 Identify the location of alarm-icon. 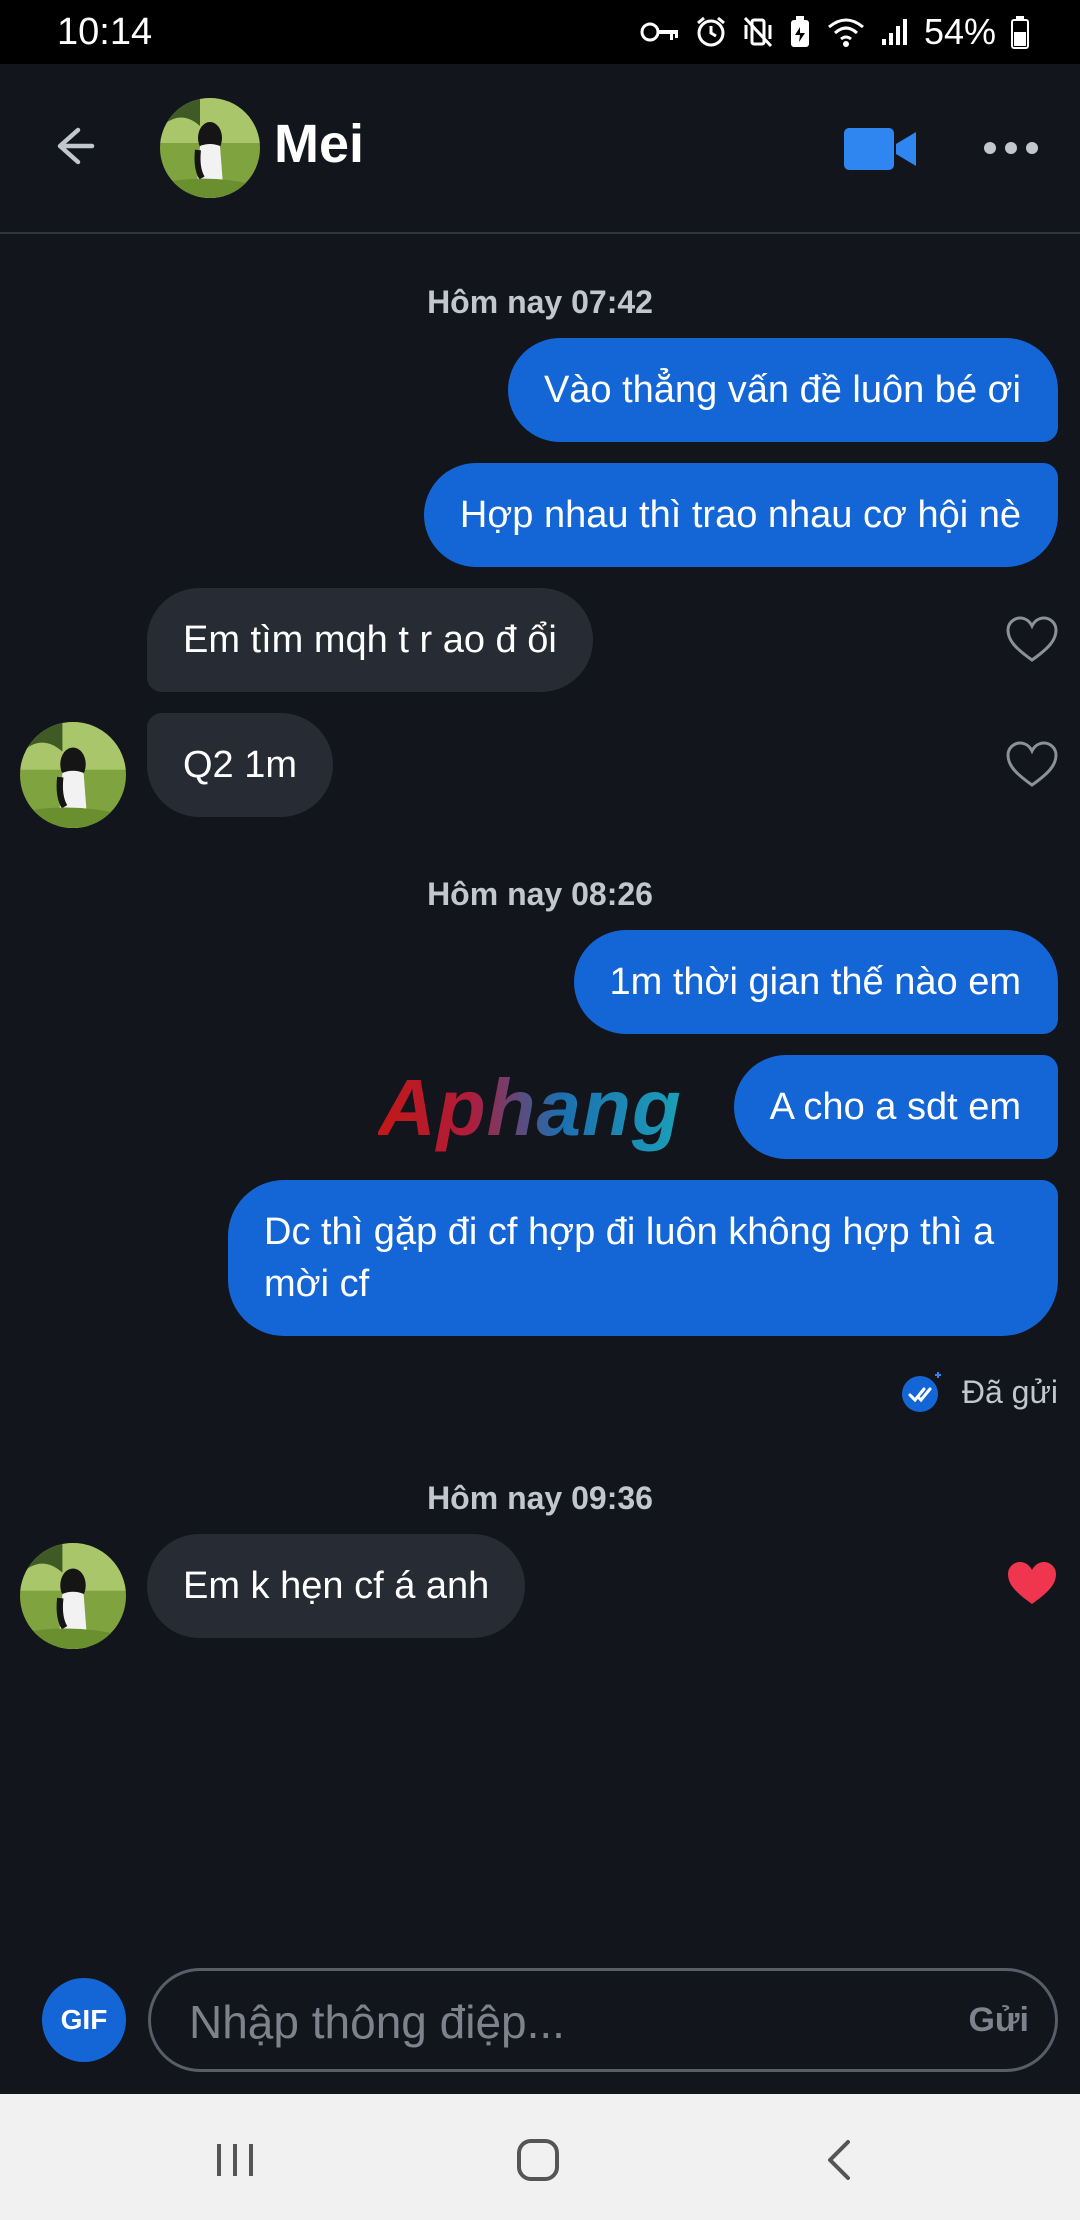
(710, 31).